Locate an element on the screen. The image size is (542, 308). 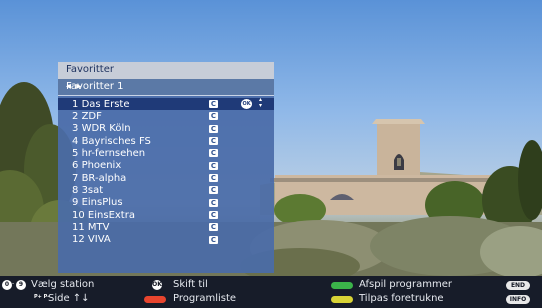
channel-label: MTV is located at coordinates (98, 227).